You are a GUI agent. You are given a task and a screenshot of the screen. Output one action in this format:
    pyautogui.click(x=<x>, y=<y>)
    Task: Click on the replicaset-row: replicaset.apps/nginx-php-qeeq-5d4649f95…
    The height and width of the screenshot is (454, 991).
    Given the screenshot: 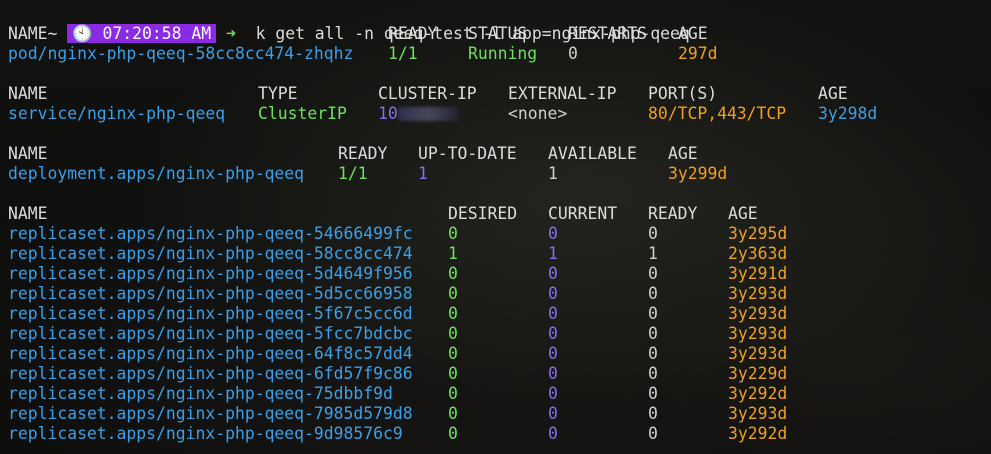 What is the action you would take?
    pyautogui.click(x=397, y=274)
    